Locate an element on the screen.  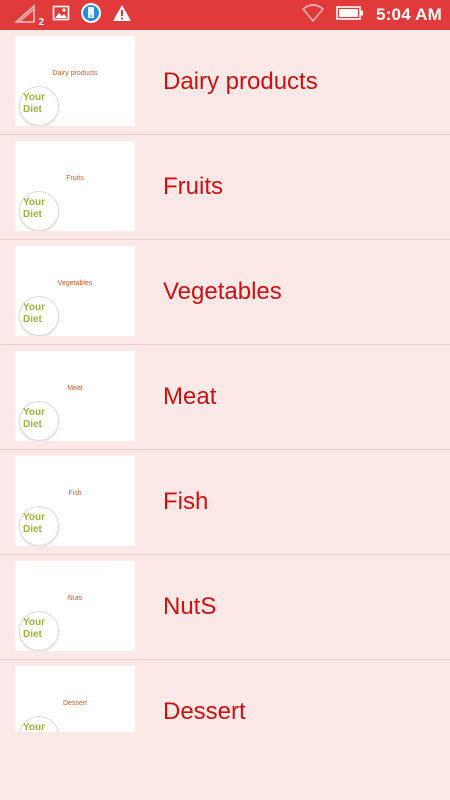
category-item-dairy-products: Dairy products Your Diet Dairy products is located at coordinates (225, 82).